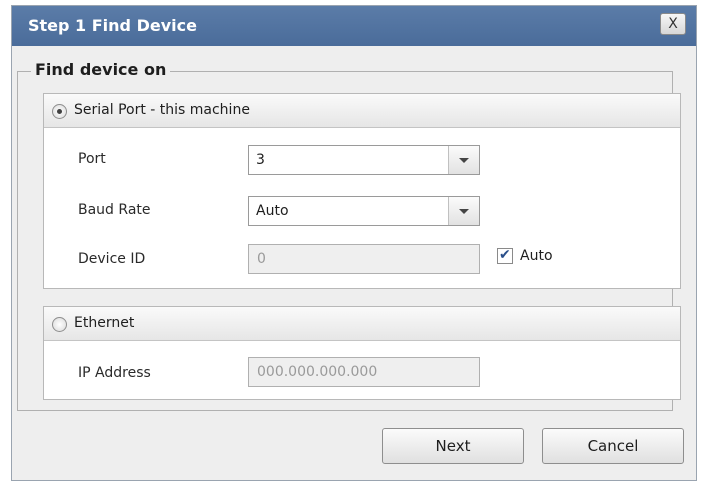 This screenshot has width=706, height=486. Describe the element at coordinates (272, 211) in the screenshot. I see `baud-rate-value: Auto` at that location.